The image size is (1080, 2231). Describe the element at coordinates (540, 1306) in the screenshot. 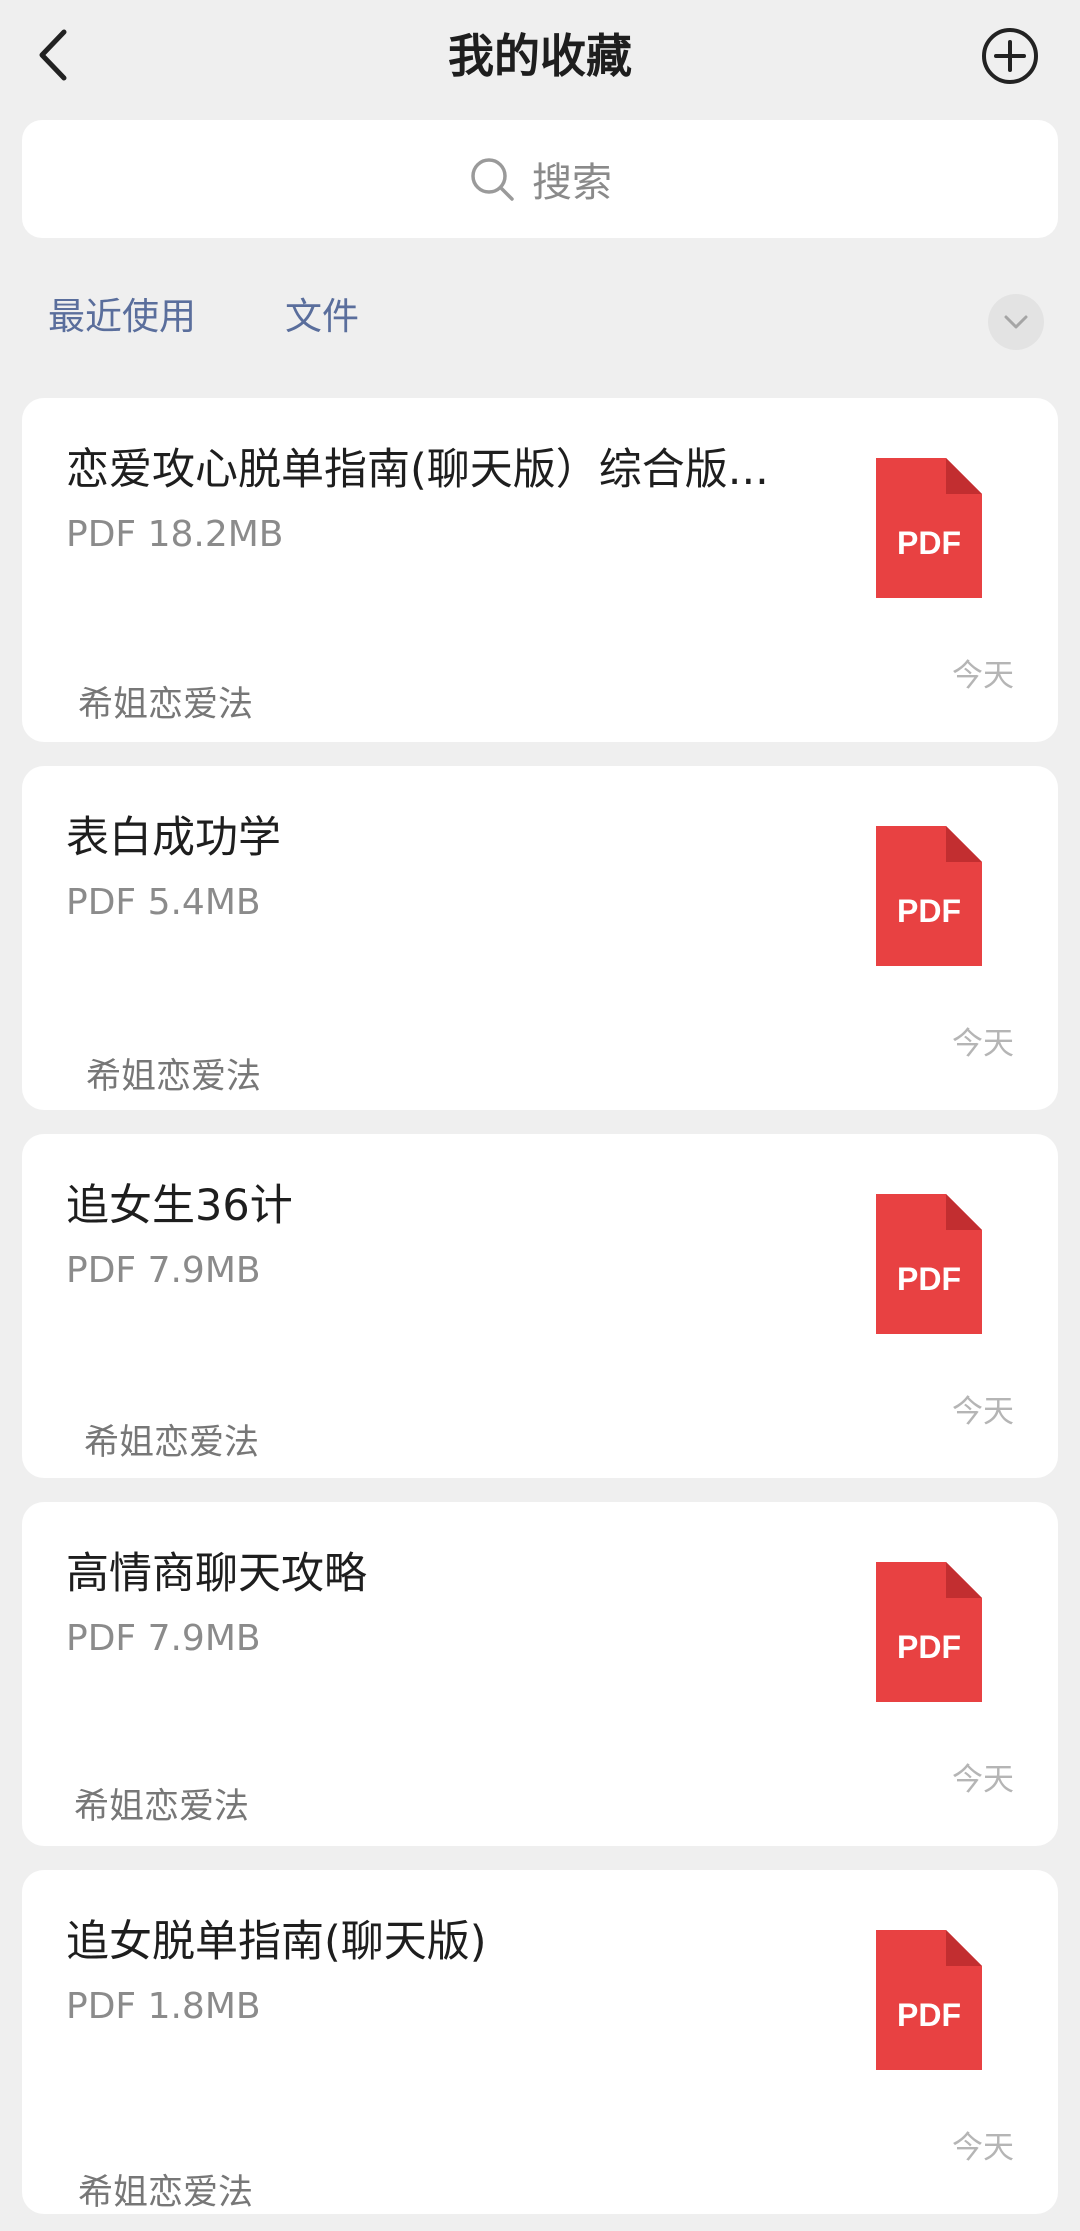

I see `list-item: 追女生36计 PDF 7.9MB PDF 今天 希姐恋爱法` at that location.